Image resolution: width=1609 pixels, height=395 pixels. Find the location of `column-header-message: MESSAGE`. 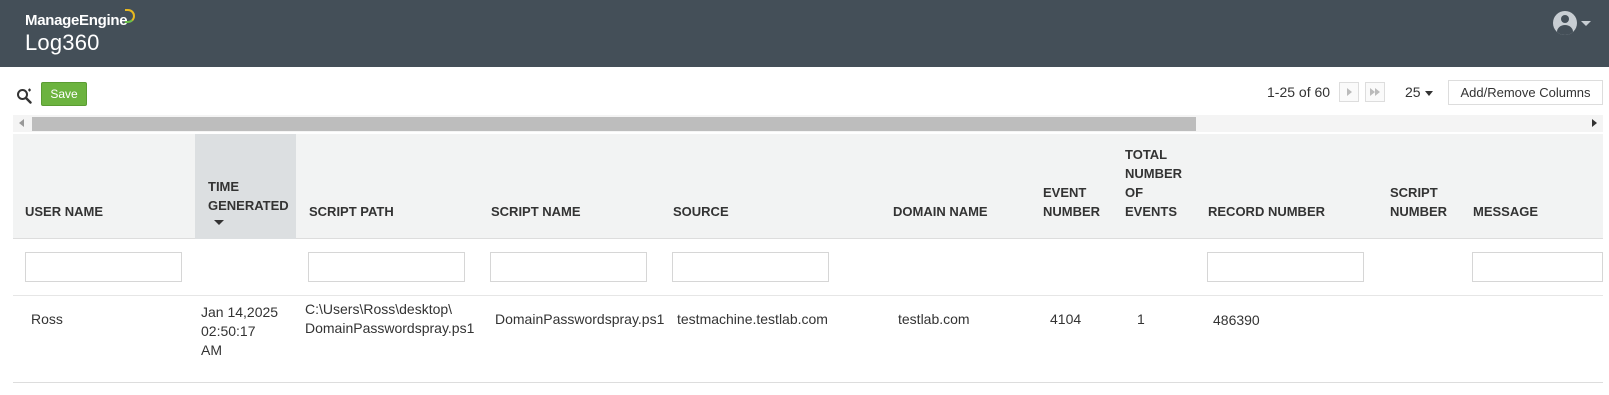

column-header-message: MESSAGE is located at coordinates (1531, 186).